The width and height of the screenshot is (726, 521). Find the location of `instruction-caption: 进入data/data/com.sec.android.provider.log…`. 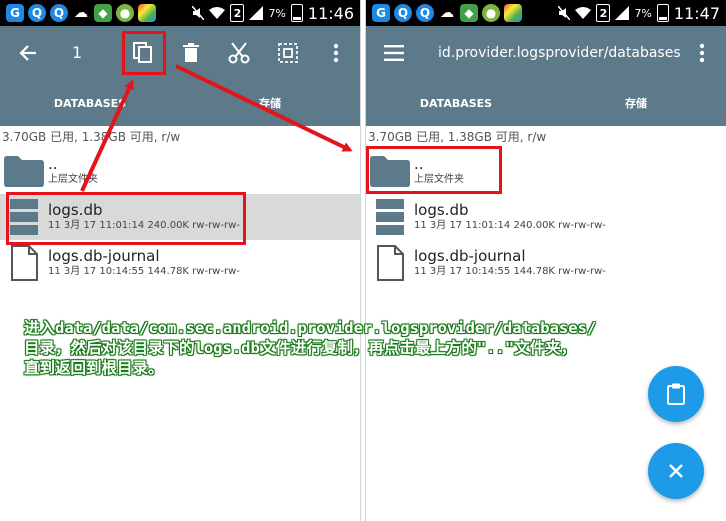

instruction-caption: 进入data/data/com.sec.android.provider.log… is located at coordinates (374, 348).